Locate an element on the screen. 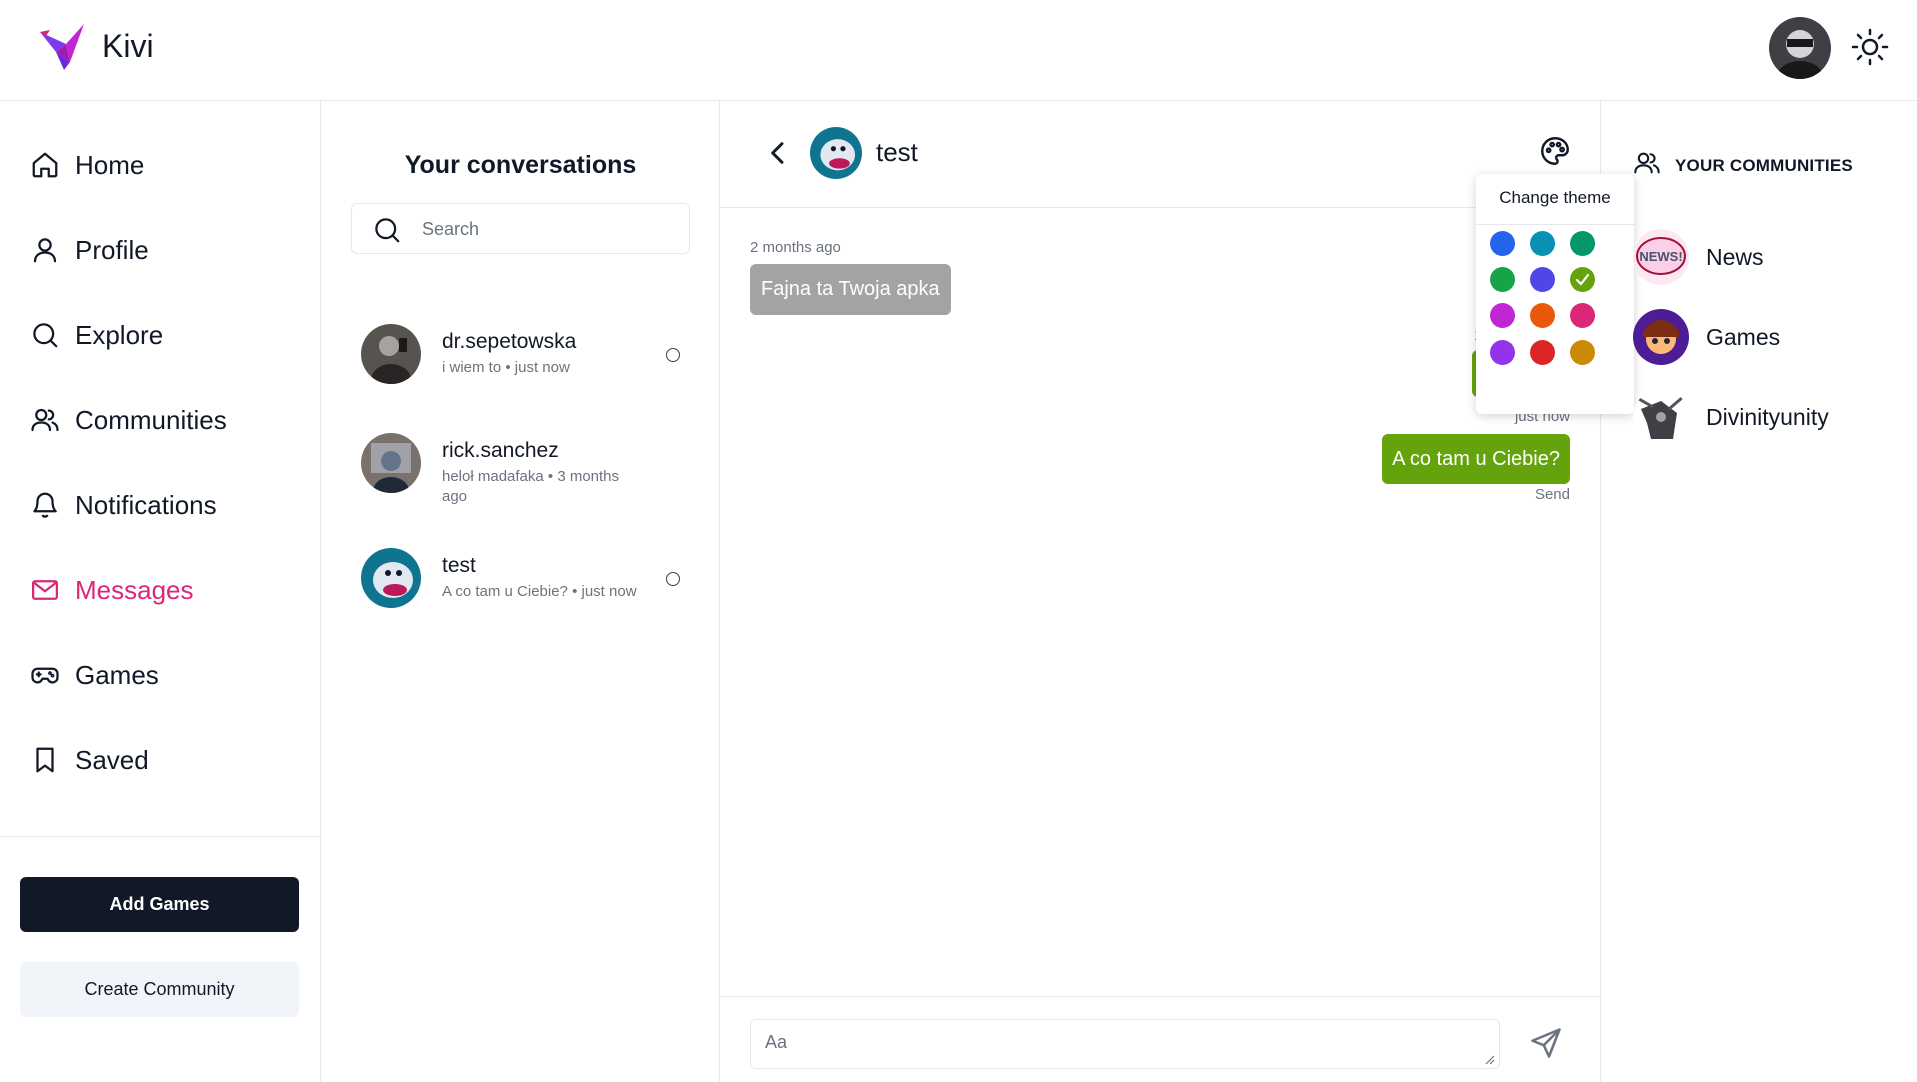 The width and height of the screenshot is (1917, 1082). chat-contact-name: test is located at coordinates (897, 152).